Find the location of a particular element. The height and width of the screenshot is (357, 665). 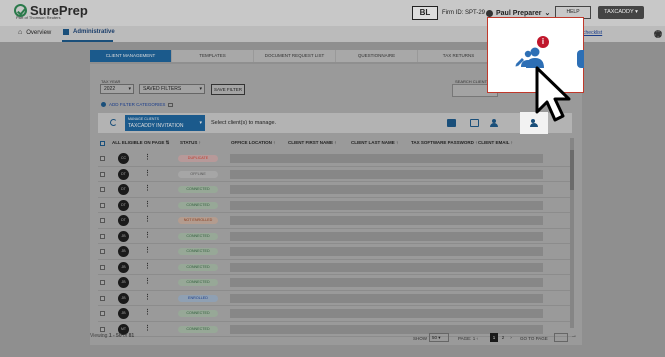

next-page-icon: › is located at coordinates (511, 337).